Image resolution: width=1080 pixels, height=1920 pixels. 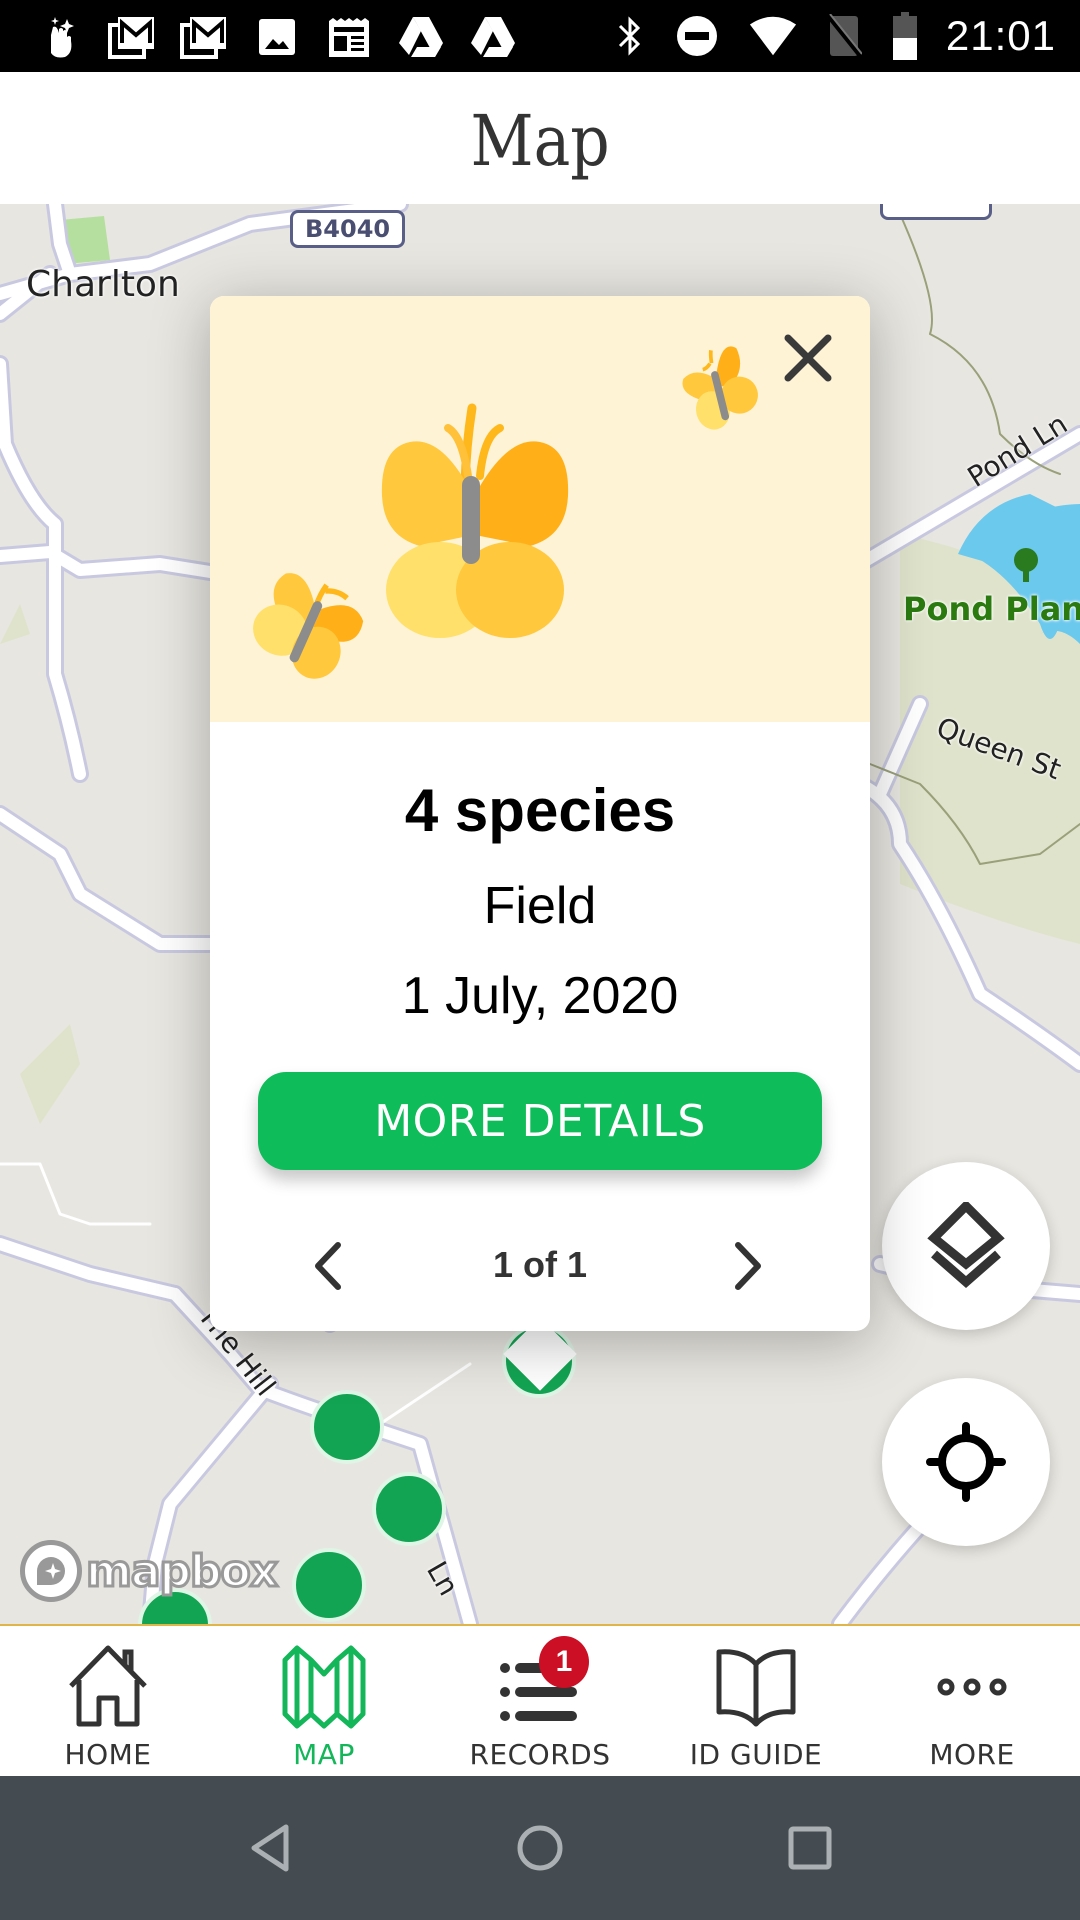 What do you see at coordinates (756, 1754) in the screenshot?
I see `nav-label-id-guide: ID GUIDE` at bounding box center [756, 1754].